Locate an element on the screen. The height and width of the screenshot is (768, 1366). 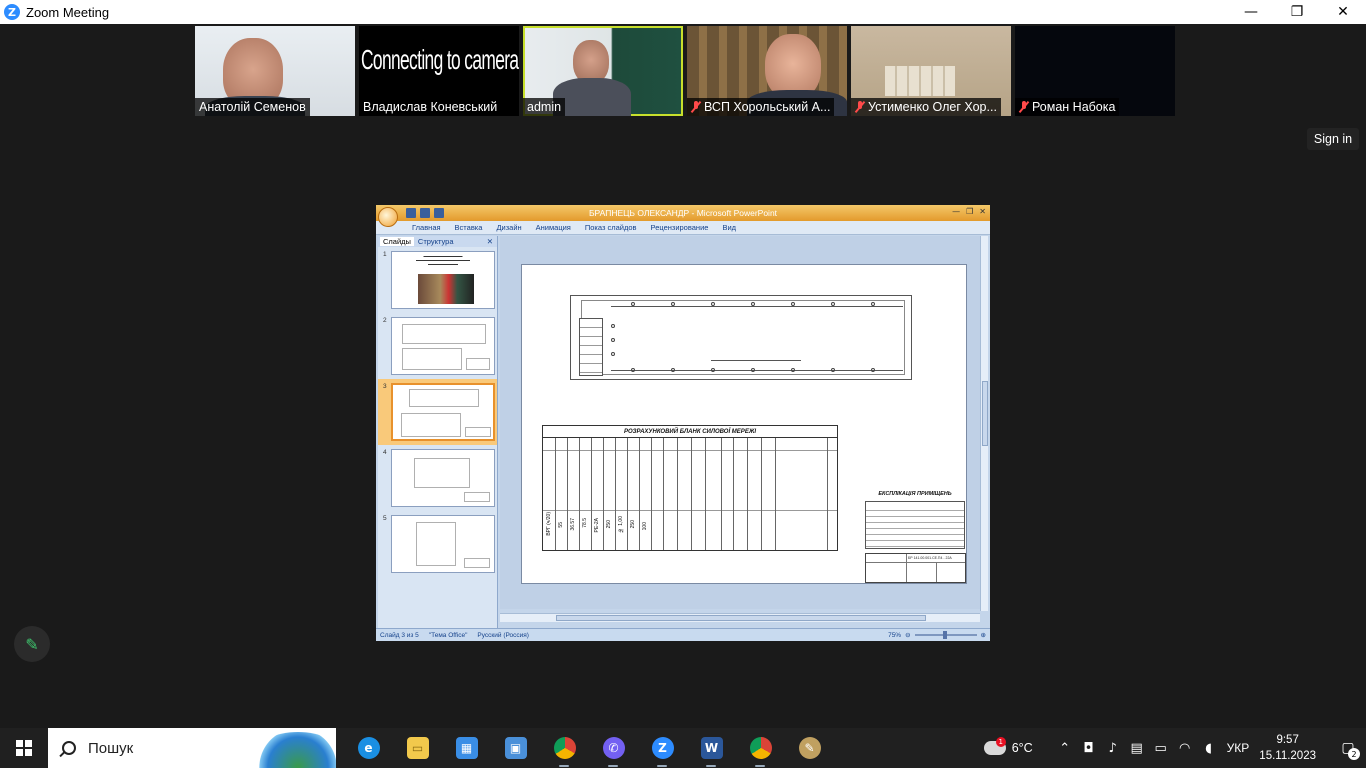
chevron-up-icon: ⌃ is located at coordinates (1065, 748).